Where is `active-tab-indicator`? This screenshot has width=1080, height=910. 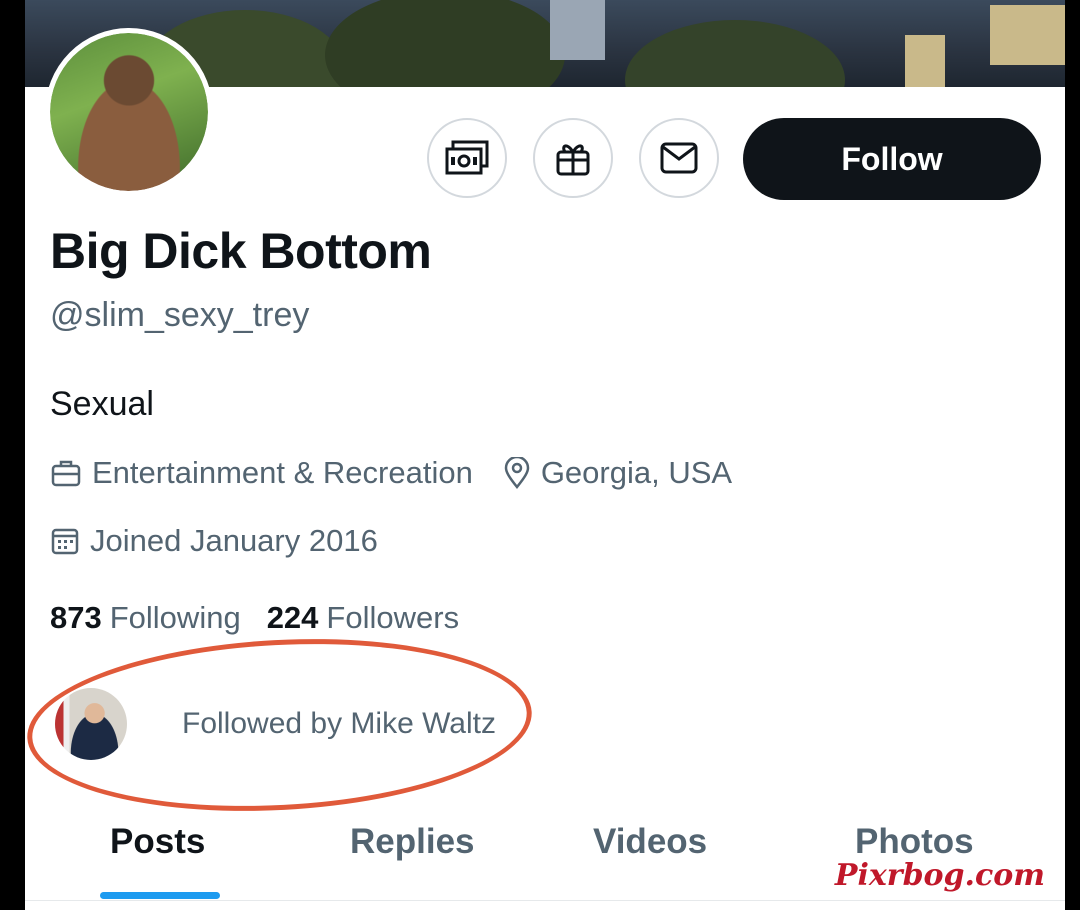 active-tab-indicator is located at coordinates (160, 895).